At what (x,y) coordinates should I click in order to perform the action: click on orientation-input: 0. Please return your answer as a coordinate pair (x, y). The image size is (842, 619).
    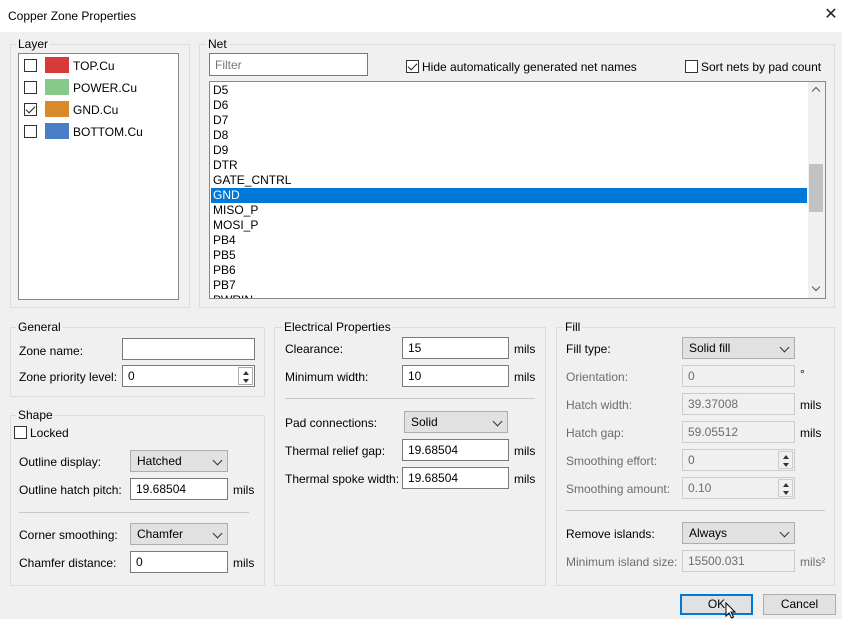
    Looking at the image, I should click on (738, 376).